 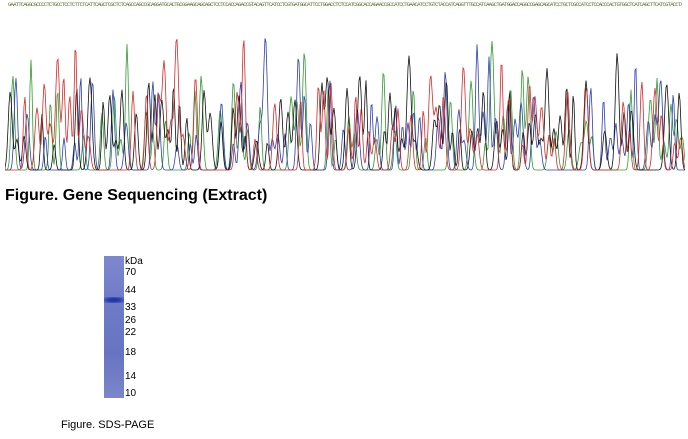 I want to click on mw-marker-14: 14, so click(x=131, y=376).